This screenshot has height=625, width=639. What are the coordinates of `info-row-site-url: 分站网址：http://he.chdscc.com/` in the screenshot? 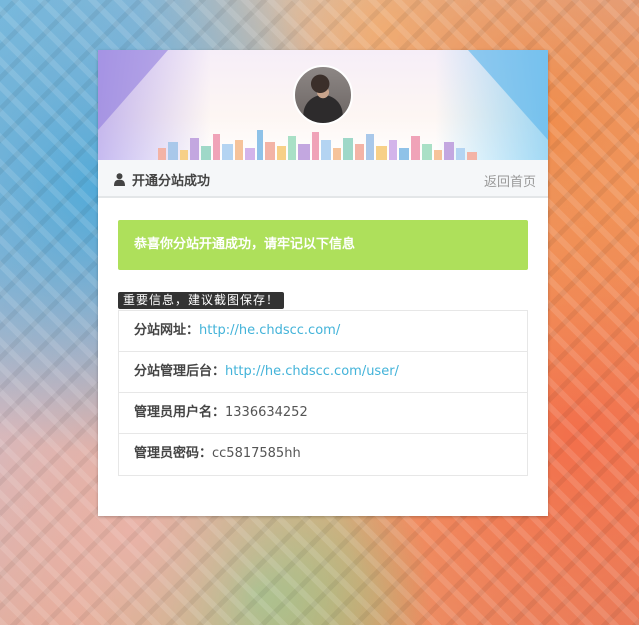 It's located at (323, 331).